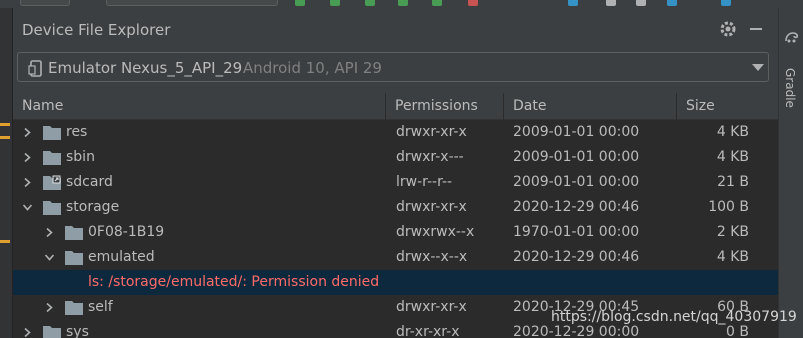  Describe the element at coordinates (792, 37) in the screenshot. I see `gradle-icon` at that location.